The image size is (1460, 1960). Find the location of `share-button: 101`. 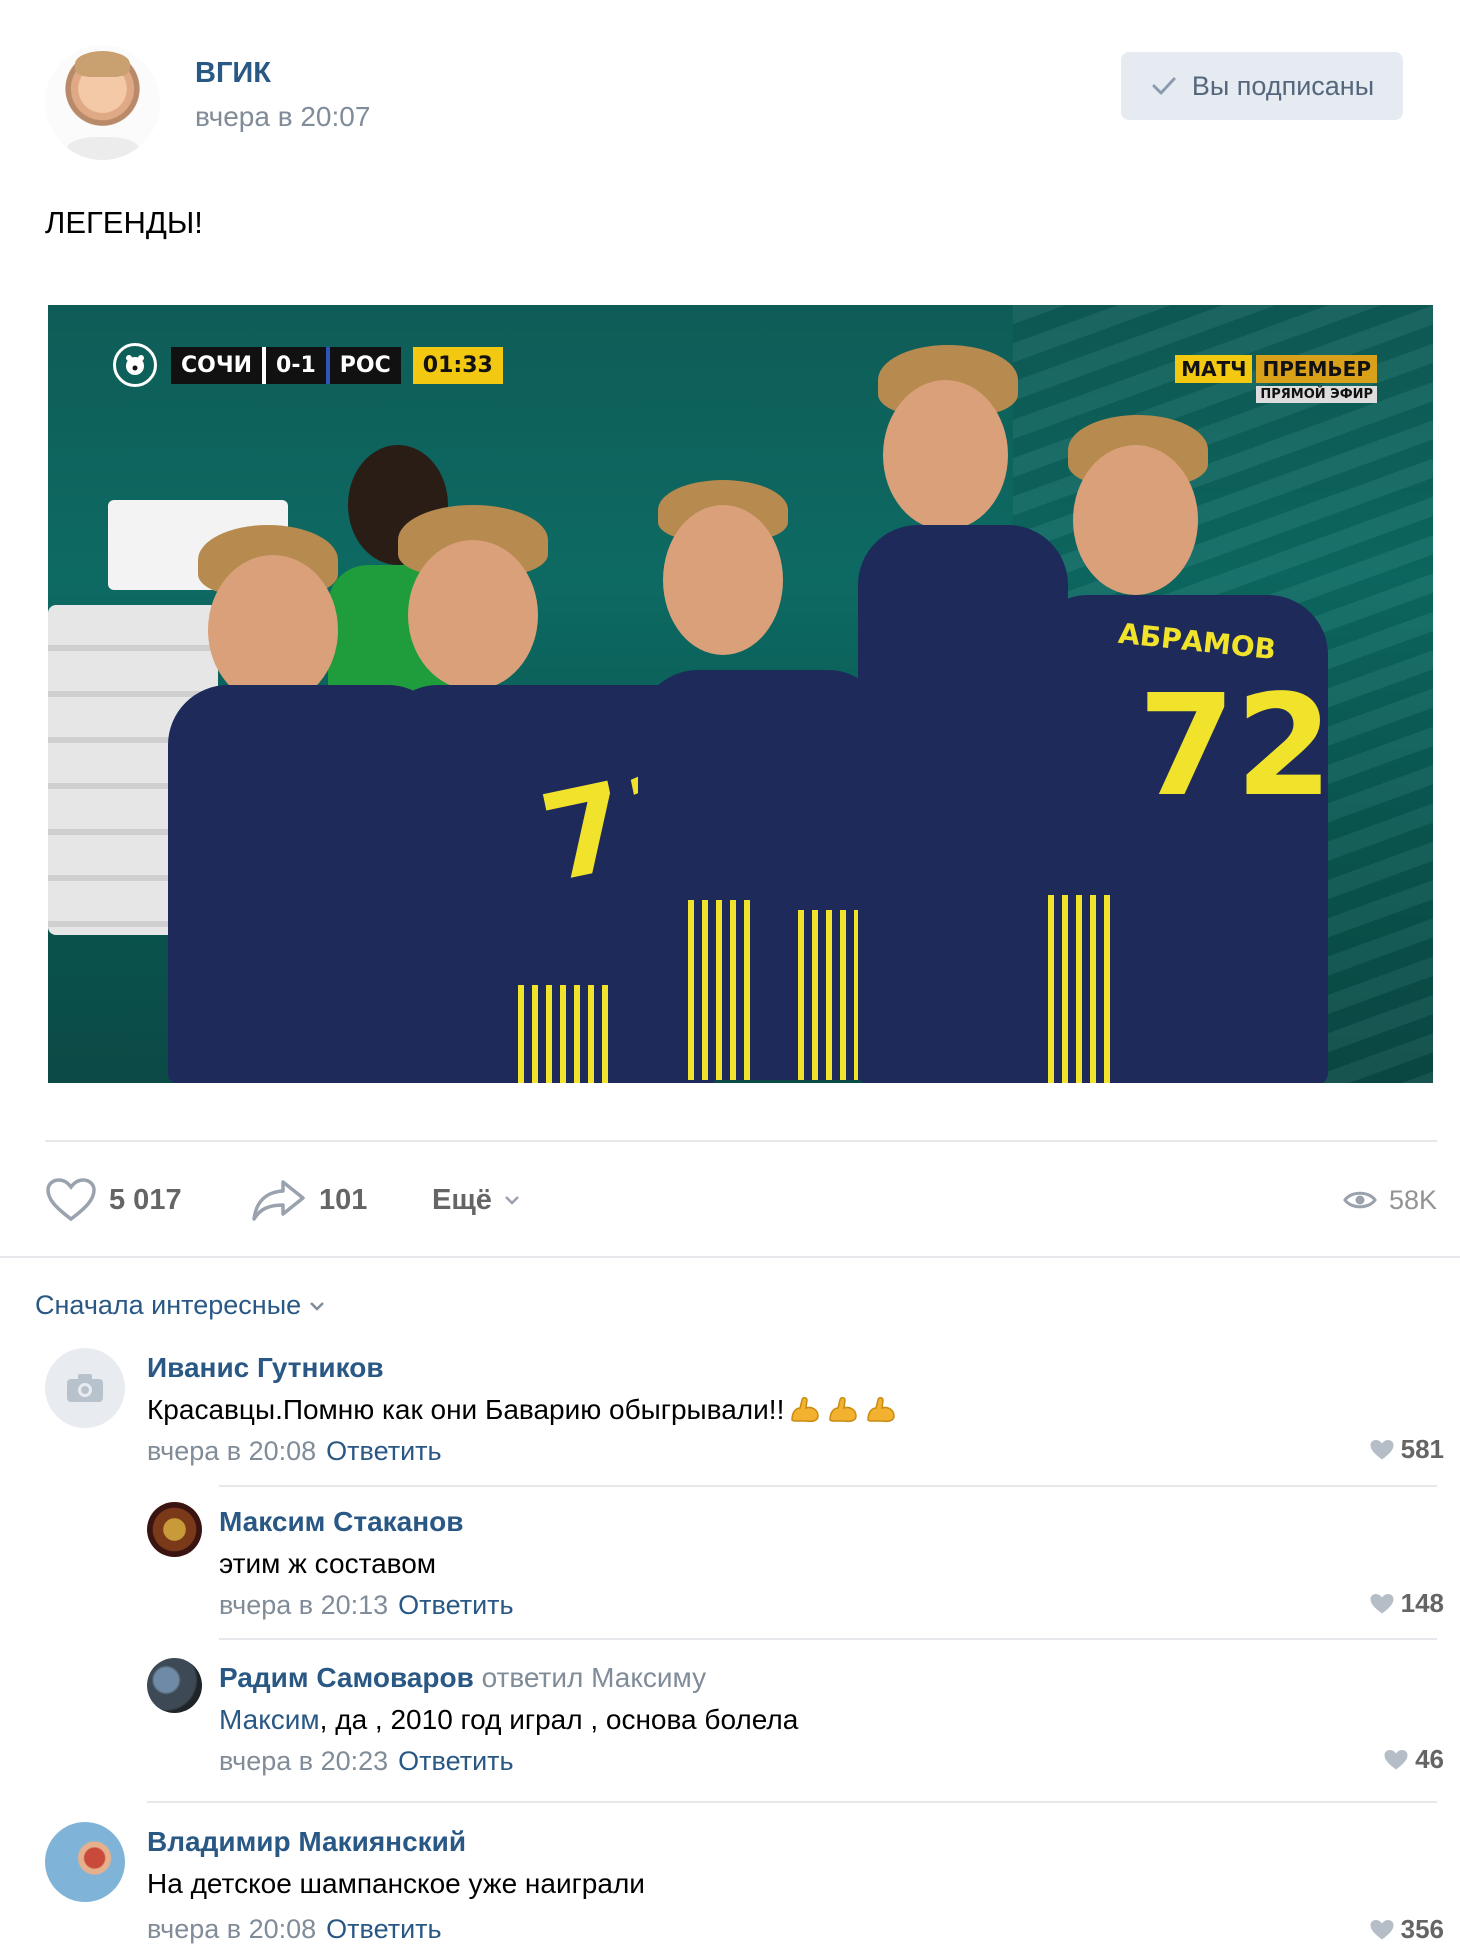

share-button: 101 is located at coordinates (309, 1200).